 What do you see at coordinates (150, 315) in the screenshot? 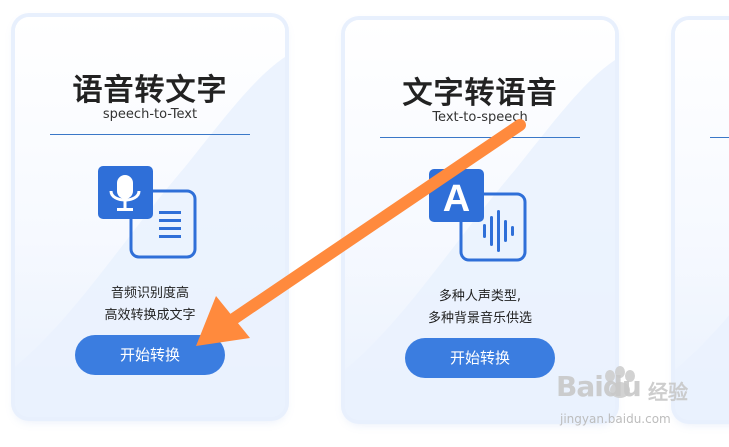
I see `desc-line-2: 高效转换成文字` at bounding box center [150, 315].